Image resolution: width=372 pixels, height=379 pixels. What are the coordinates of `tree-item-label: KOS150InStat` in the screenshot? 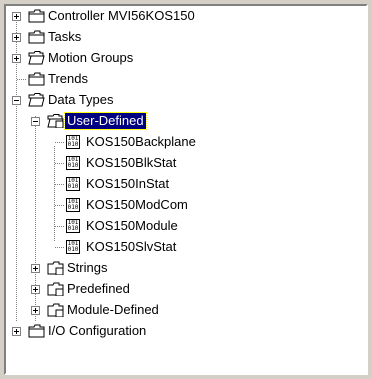 It's located at (128, 183).